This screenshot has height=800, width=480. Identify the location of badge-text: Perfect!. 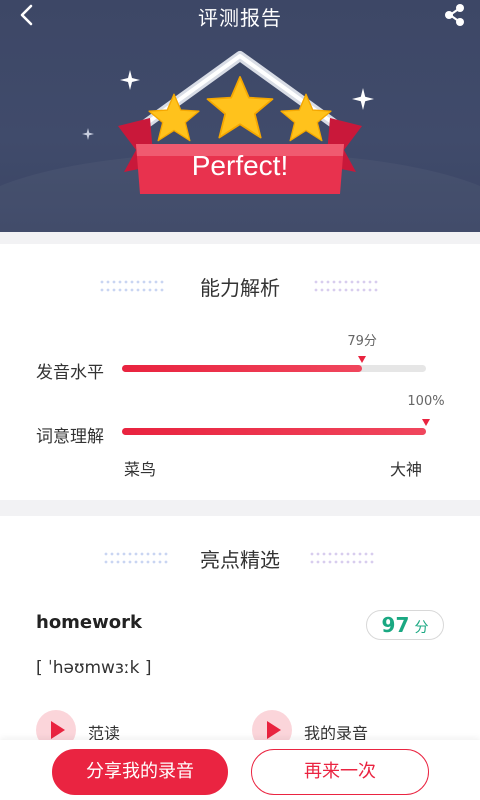
(240, 165).